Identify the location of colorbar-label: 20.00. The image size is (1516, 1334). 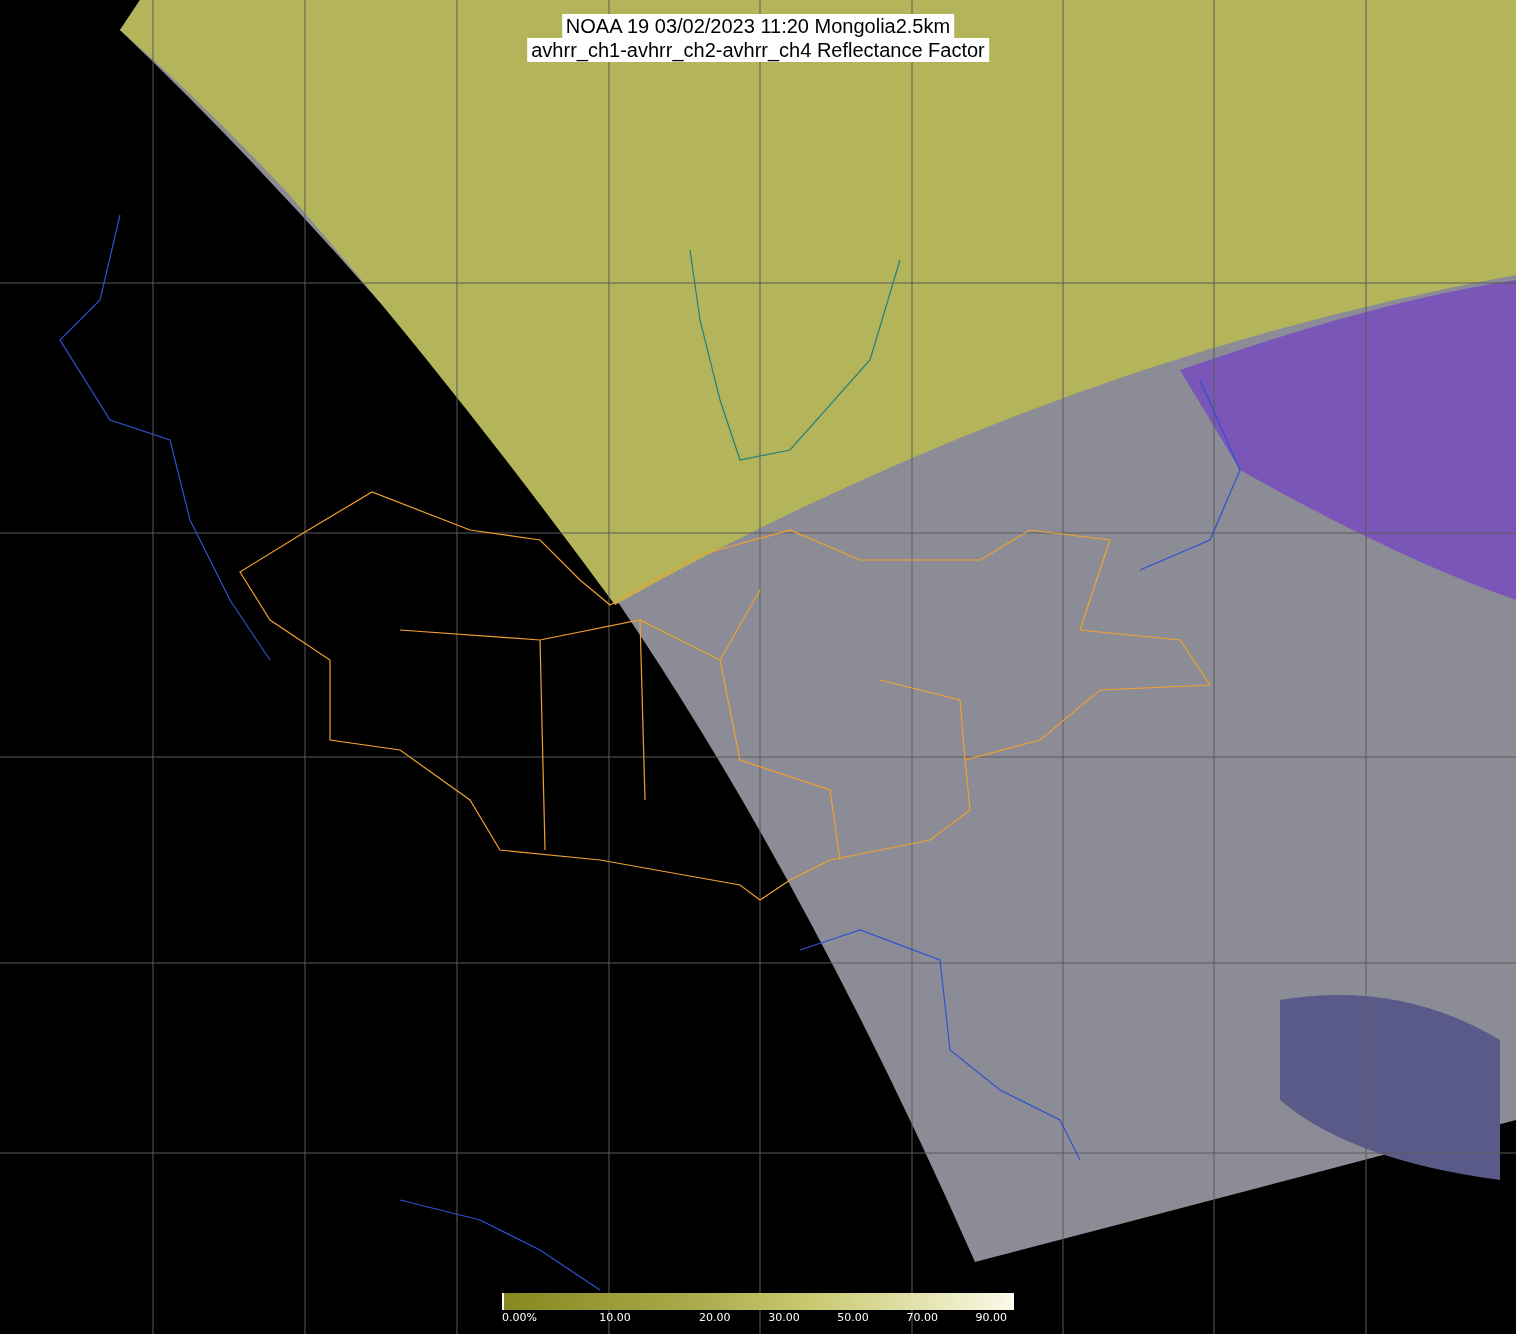
(715, 1317).